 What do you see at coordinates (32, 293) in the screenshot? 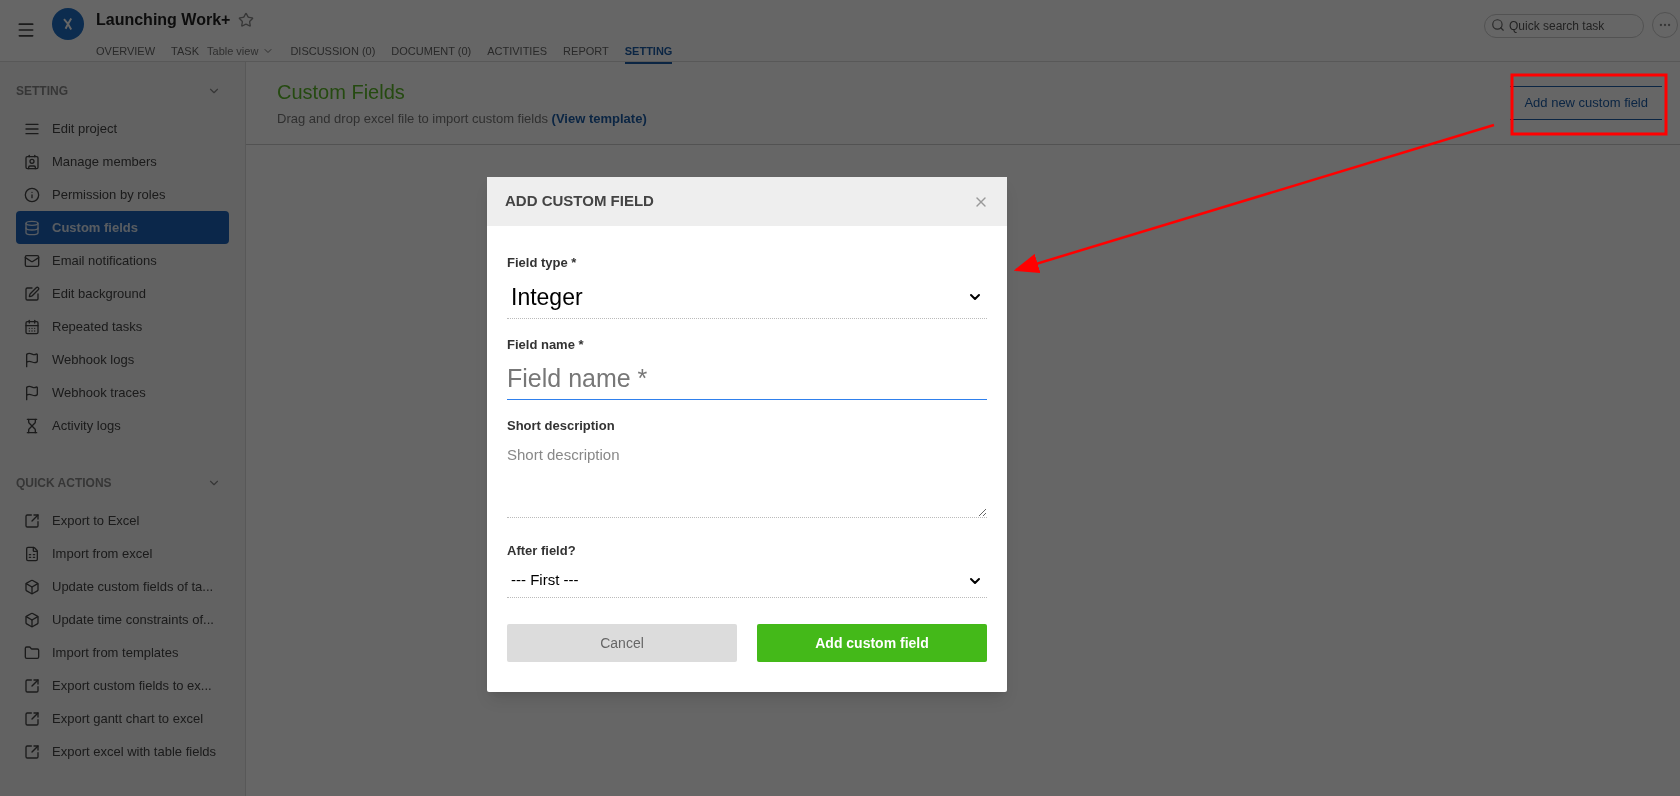
I see `pencil-square-icon` at bounding box center [32, 293].